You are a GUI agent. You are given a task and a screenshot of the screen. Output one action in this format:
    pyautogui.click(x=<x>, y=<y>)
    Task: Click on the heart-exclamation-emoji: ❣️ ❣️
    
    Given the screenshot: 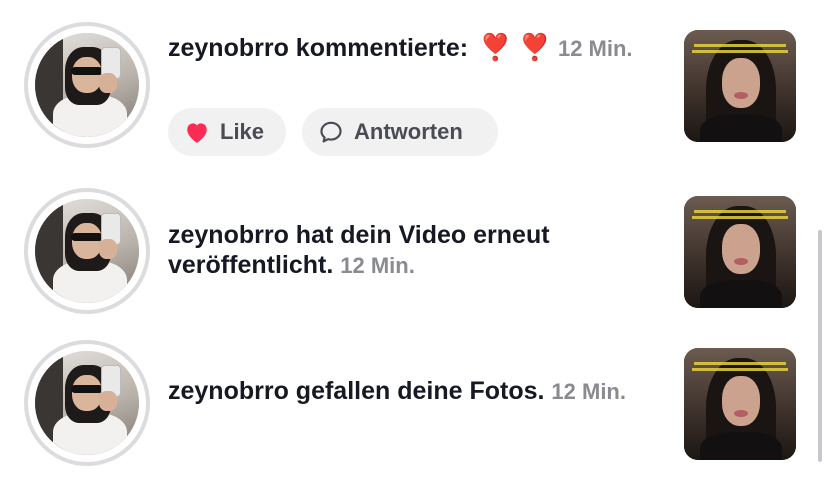 What is the action you would take?
    pyautogui.click(x=515, y=47)
    